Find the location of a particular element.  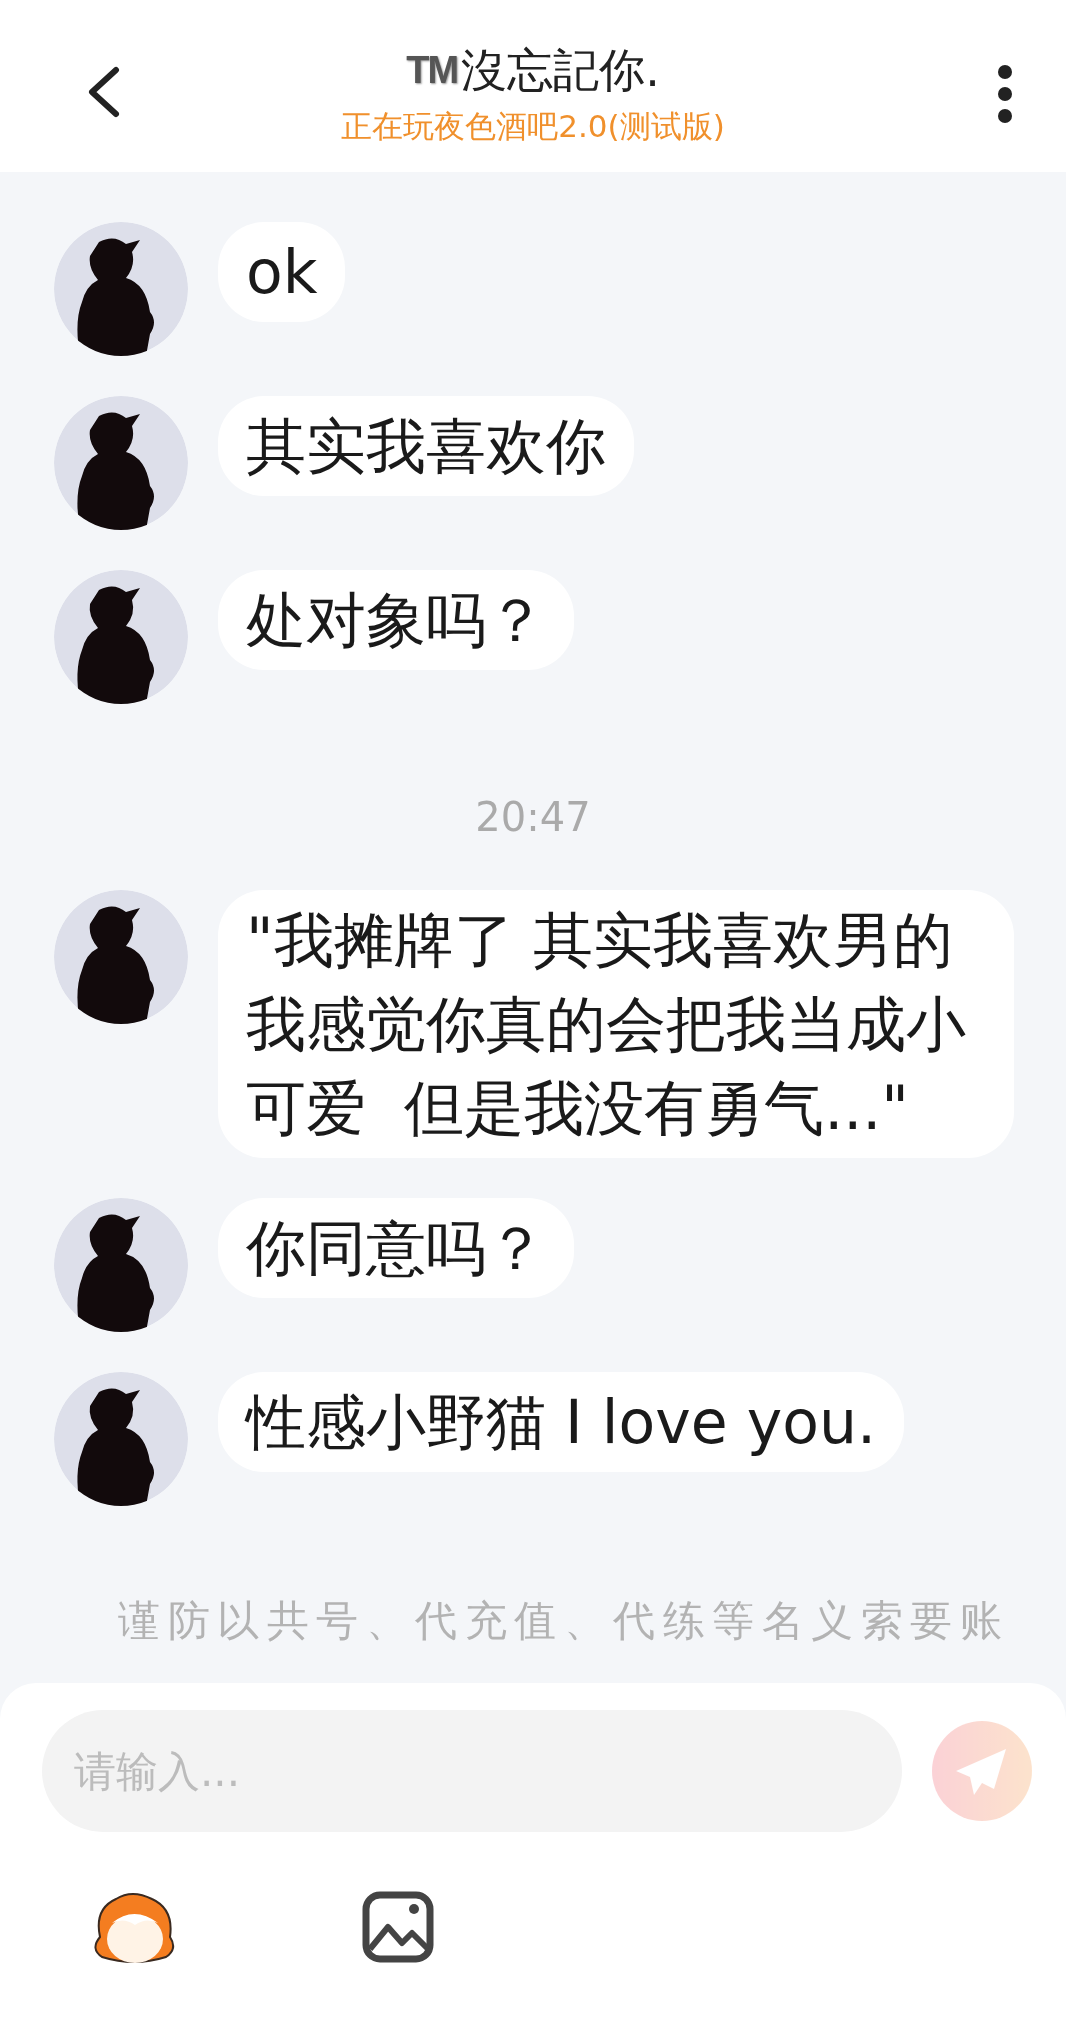

trademark-label: TM is located at coordinates (432, 70).